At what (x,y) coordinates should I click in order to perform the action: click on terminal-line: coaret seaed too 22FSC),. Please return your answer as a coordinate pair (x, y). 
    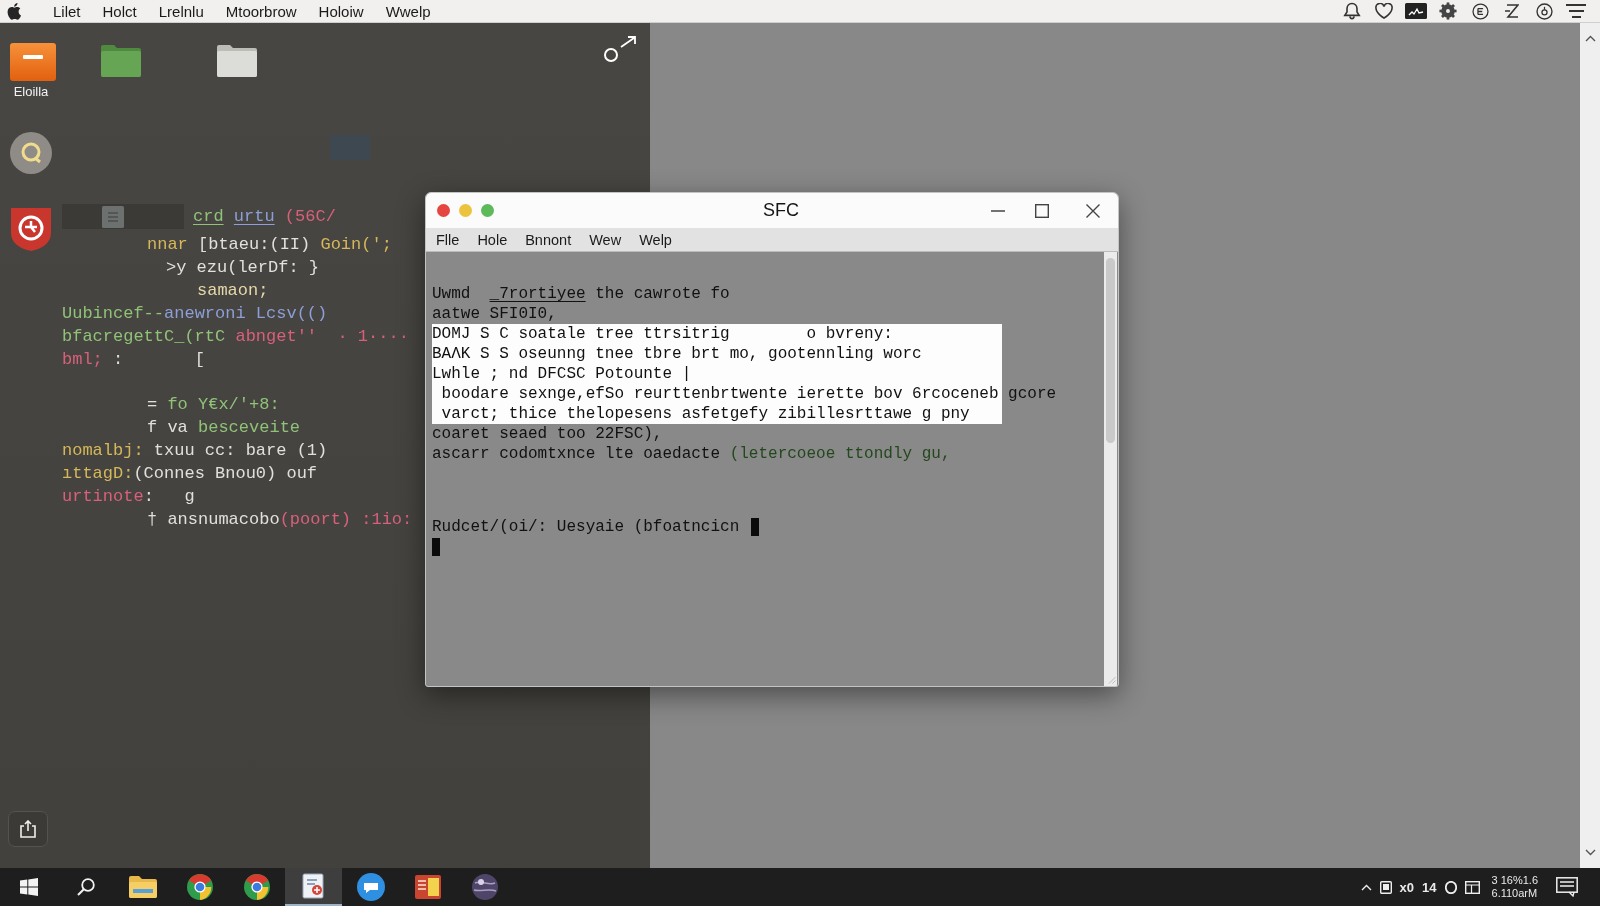
    Looking at the image, I should click on (547, 434).